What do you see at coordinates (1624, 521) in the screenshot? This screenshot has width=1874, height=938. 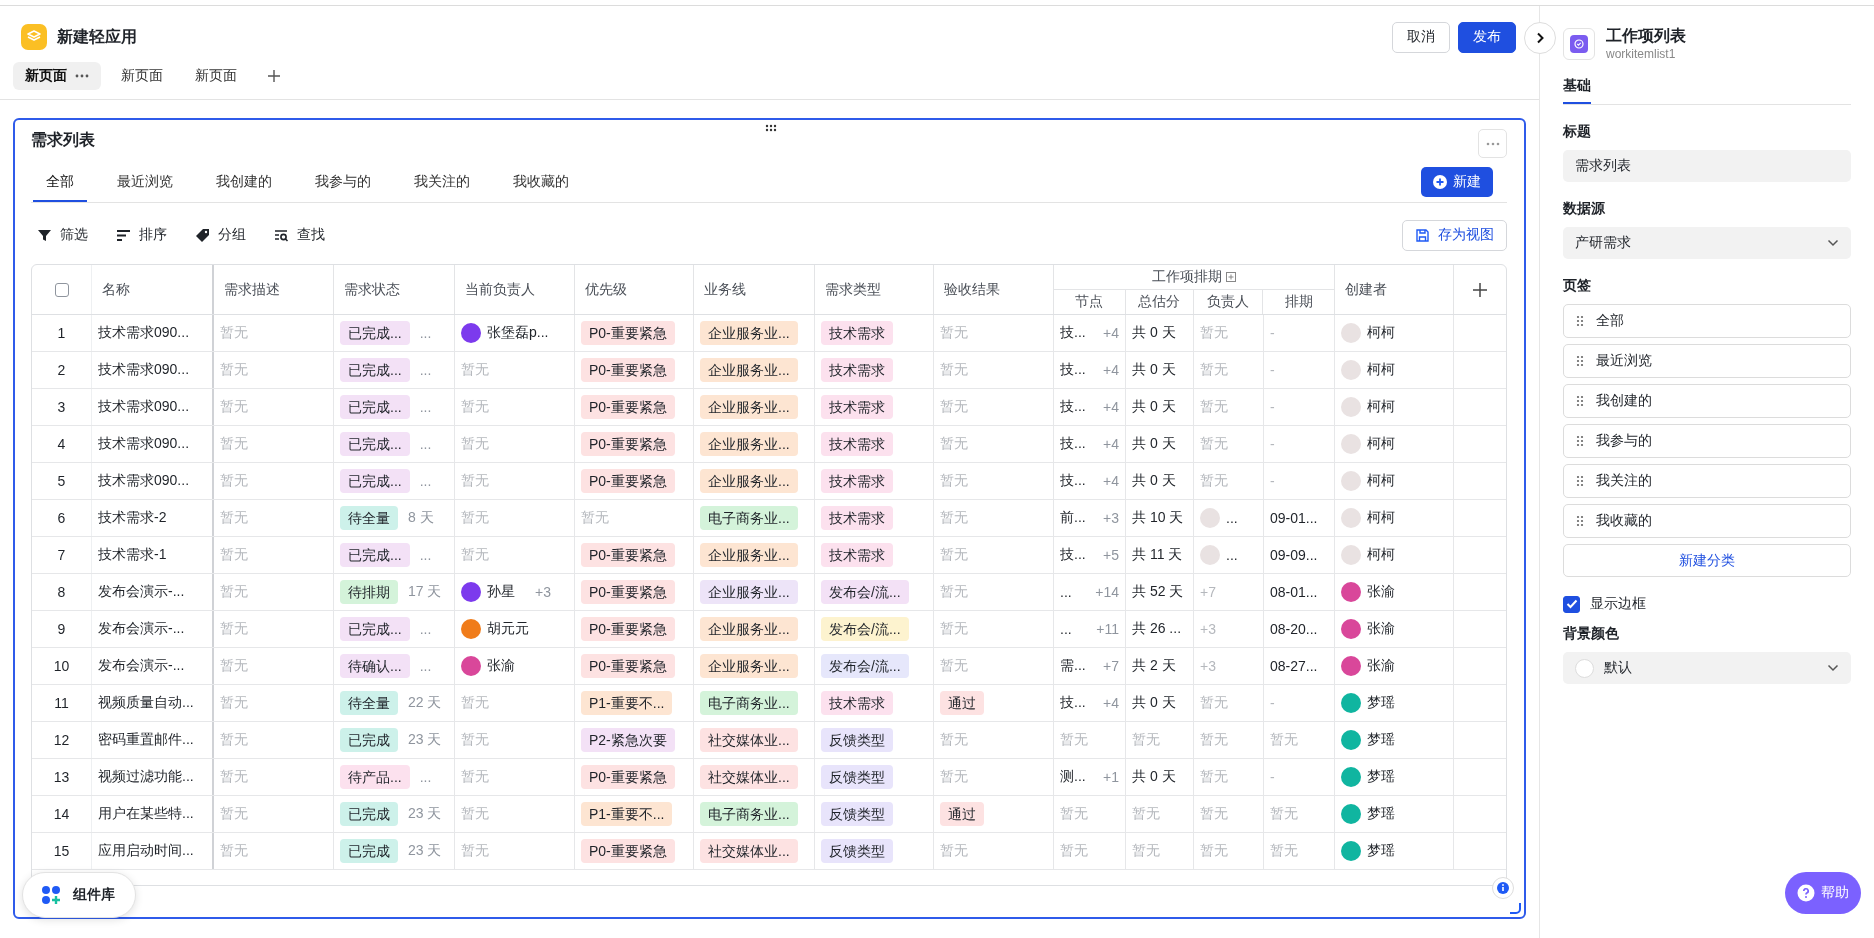 I see `tab-name: 我收藏的` at bounding box center [1624, 521].